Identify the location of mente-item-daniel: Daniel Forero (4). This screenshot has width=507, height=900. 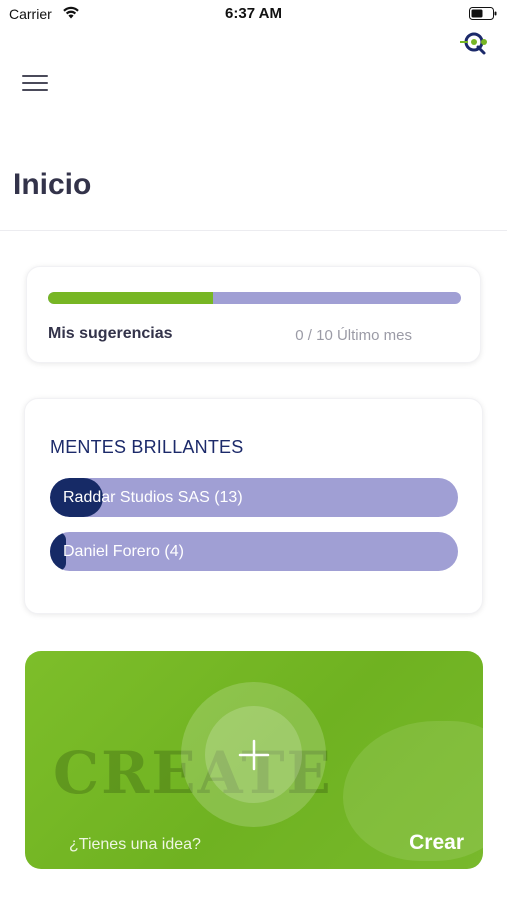
(254, 551).